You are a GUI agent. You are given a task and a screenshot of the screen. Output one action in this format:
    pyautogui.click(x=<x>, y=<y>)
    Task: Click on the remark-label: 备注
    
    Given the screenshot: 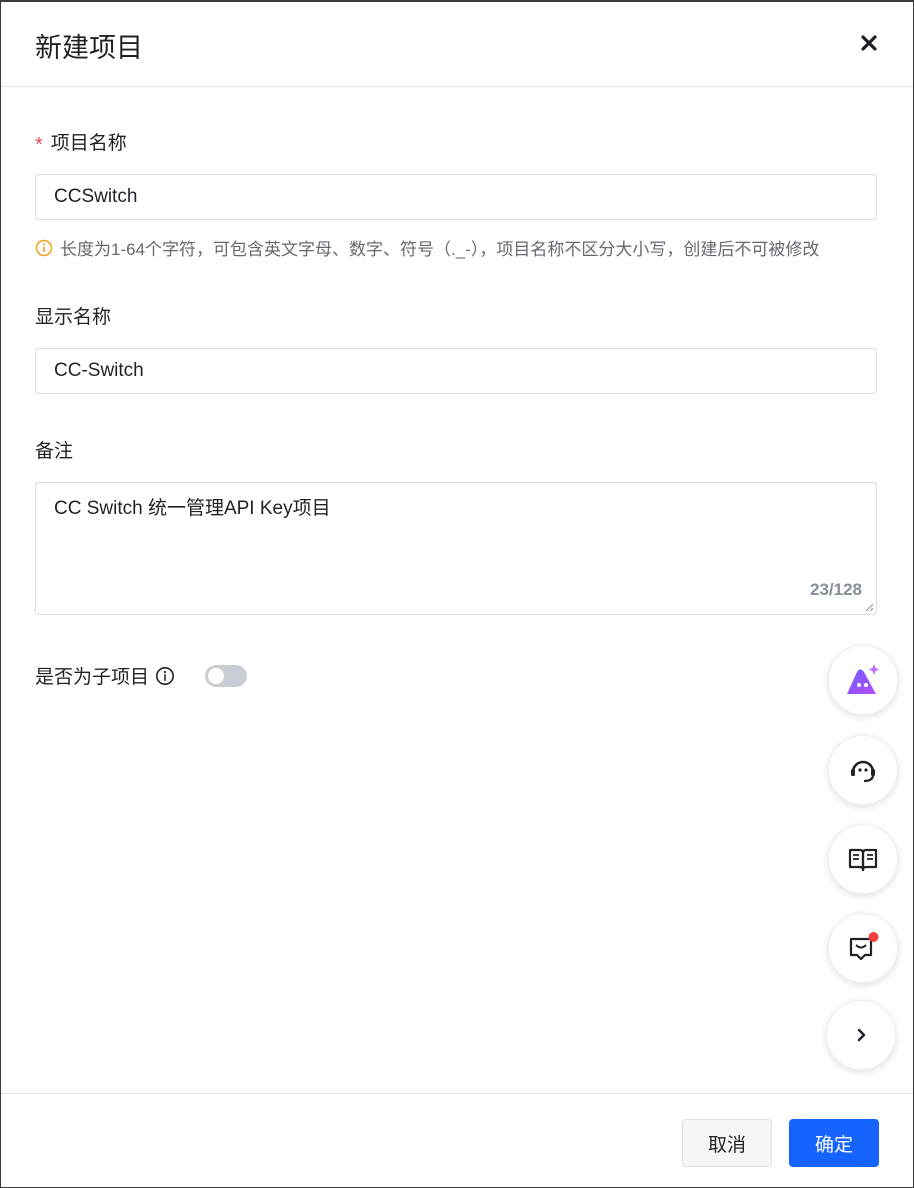 What is the action you would take?
    pyautogui.click(x=54, y=451)
    